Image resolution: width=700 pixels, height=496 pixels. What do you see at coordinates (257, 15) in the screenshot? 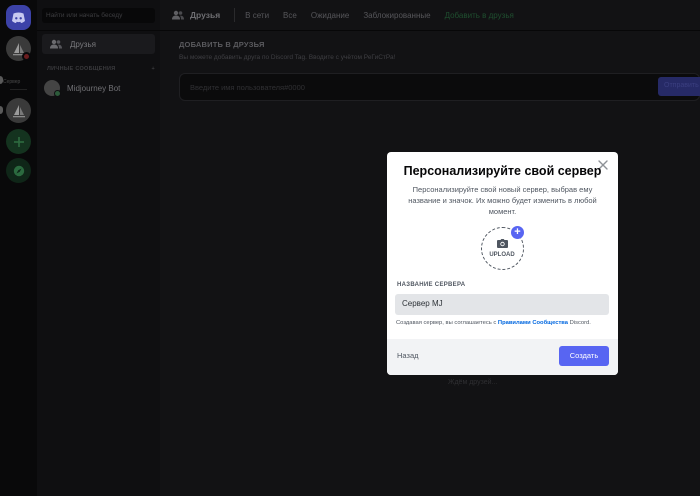
I see `tab-online: В сети` at bounding box center [257, 15].